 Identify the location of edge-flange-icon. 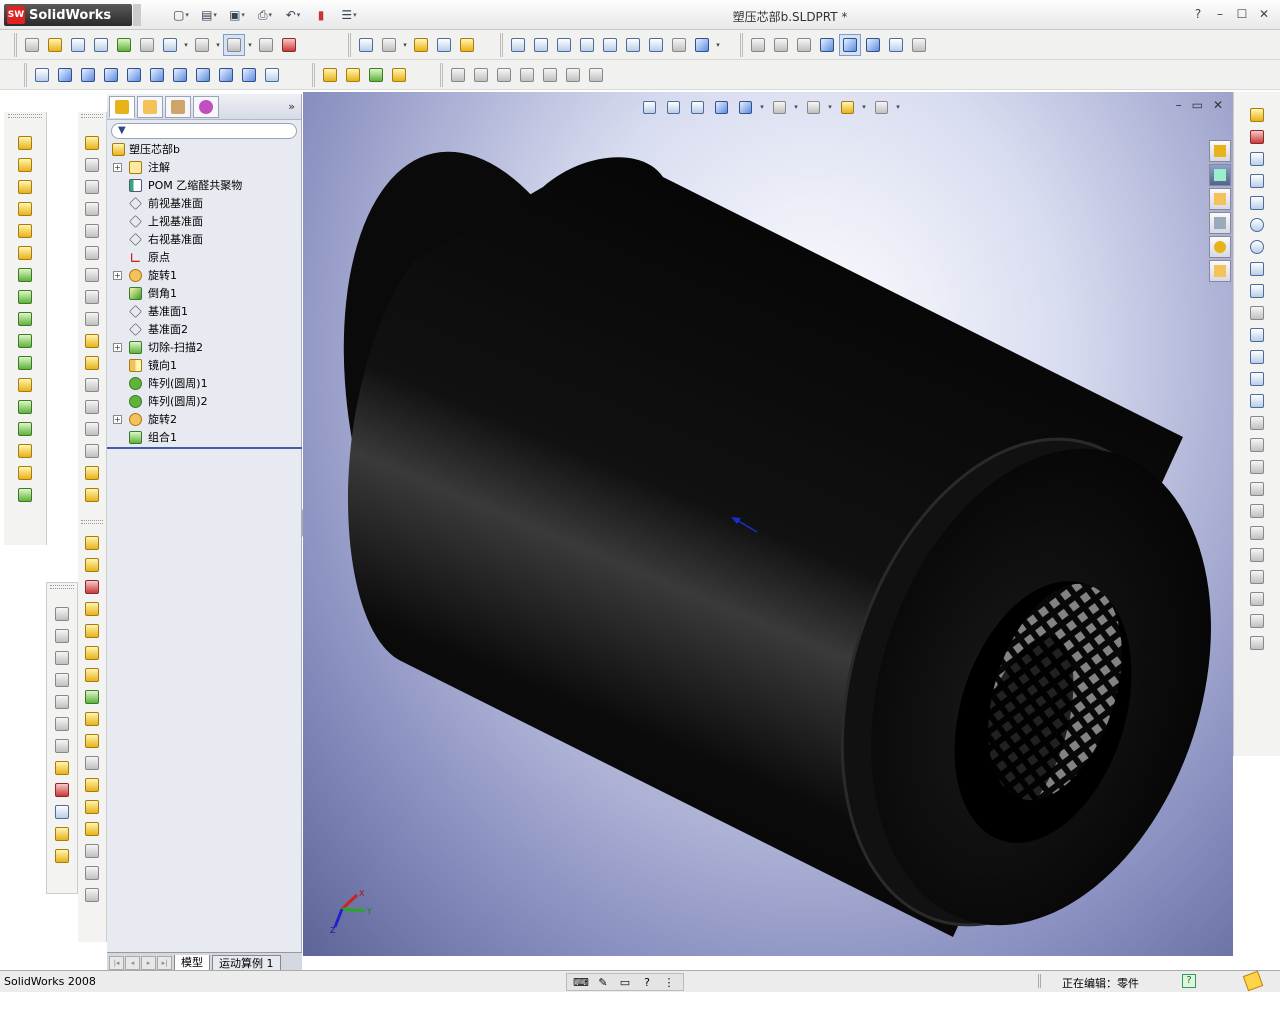
(92, 187).